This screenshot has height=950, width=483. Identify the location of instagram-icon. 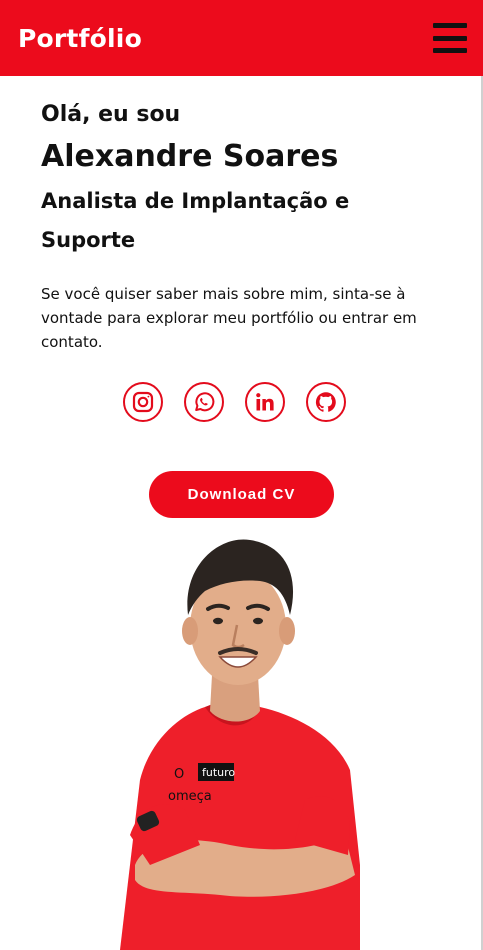
(143, 402).